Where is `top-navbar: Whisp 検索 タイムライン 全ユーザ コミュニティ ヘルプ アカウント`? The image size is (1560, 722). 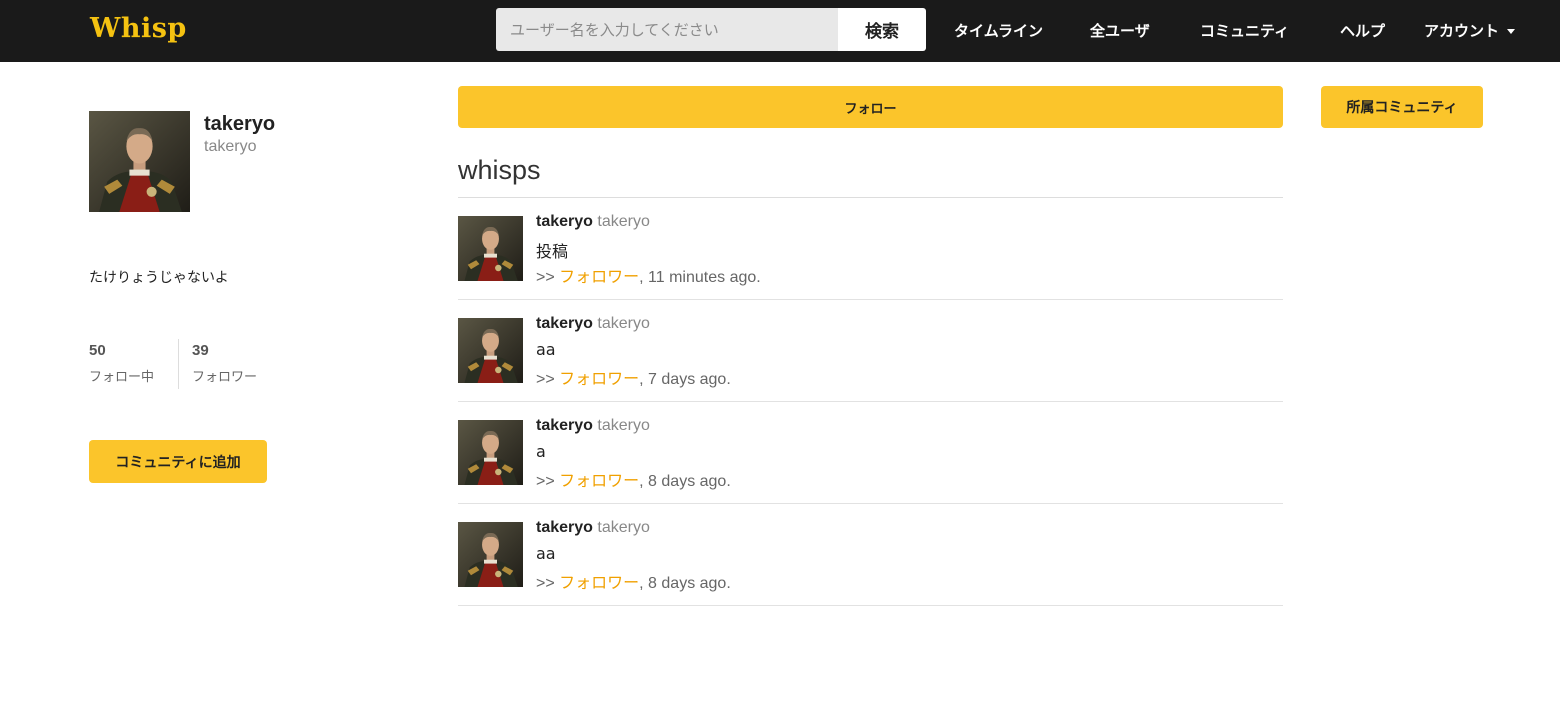
top-navbar: Whisp 検索 タイムライン 全ユーザ コミュニティ ヘルプ アカウント is located at coordinates (780, 31).